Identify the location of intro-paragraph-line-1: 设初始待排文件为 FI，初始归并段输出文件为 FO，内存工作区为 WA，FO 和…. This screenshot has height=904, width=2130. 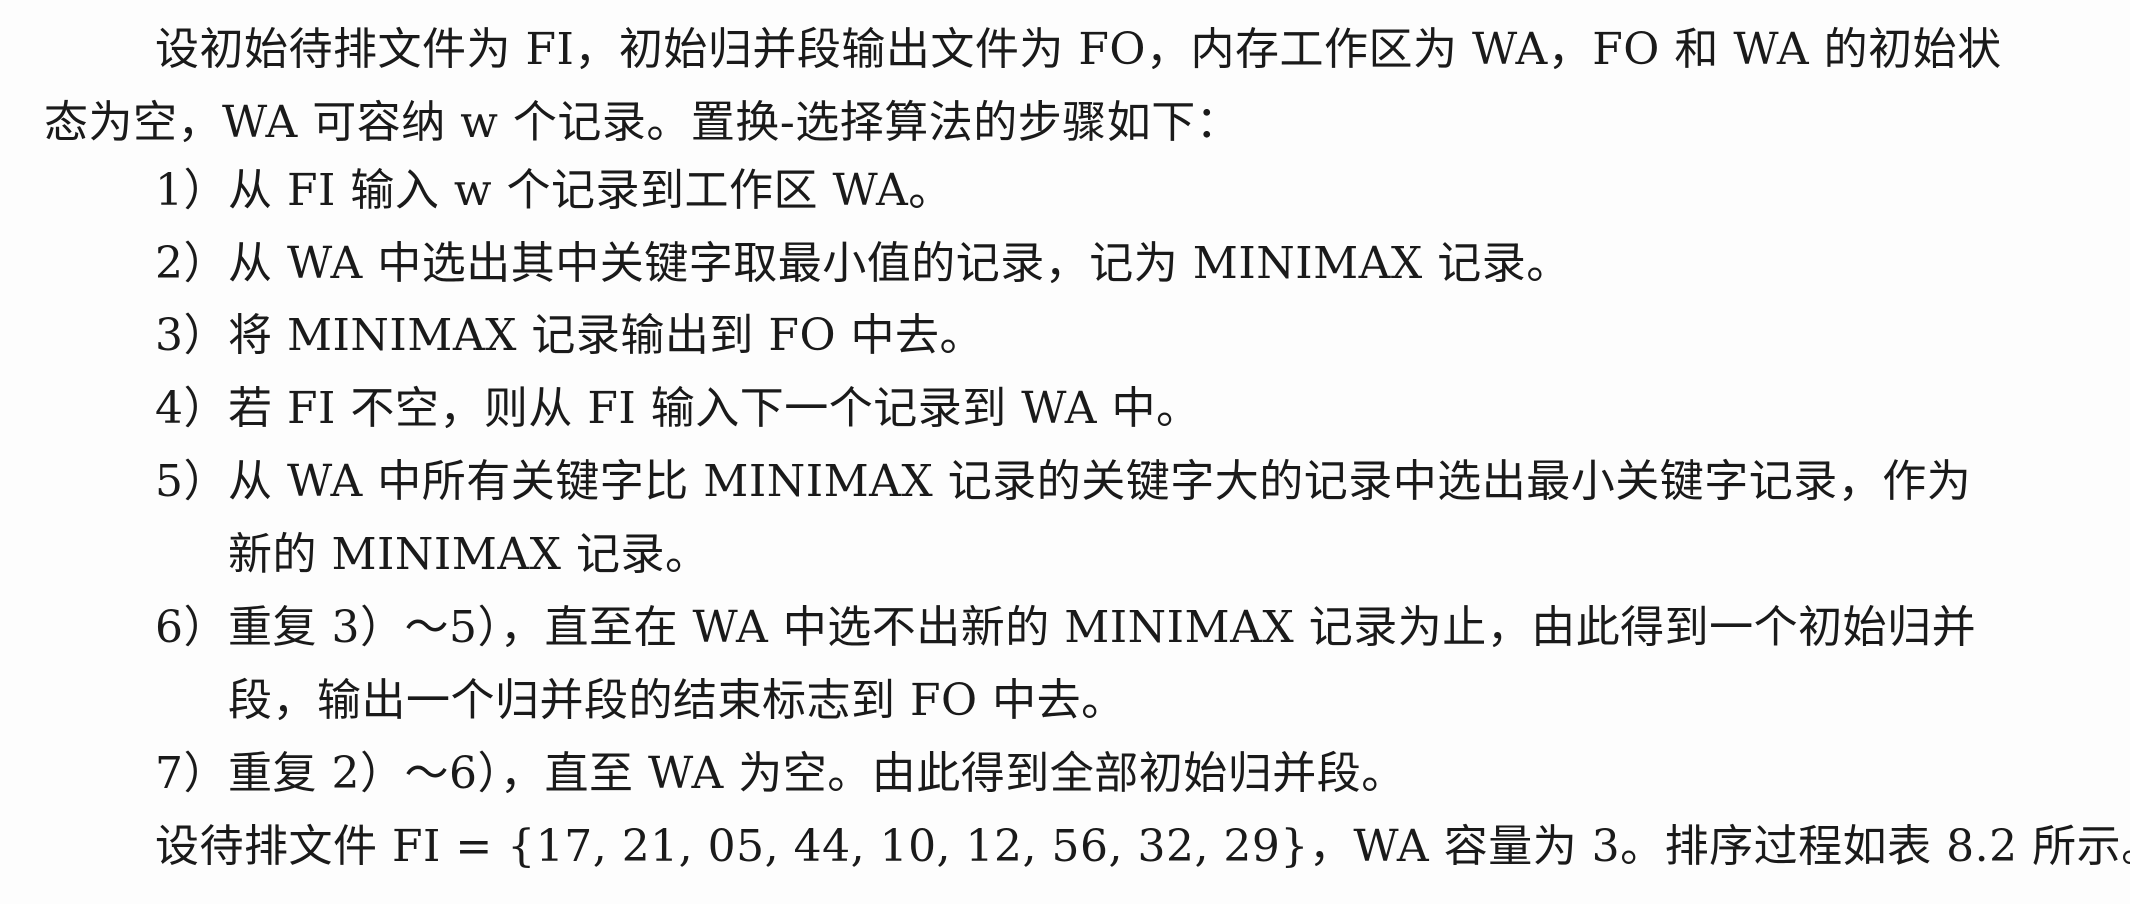
(1078, 49).